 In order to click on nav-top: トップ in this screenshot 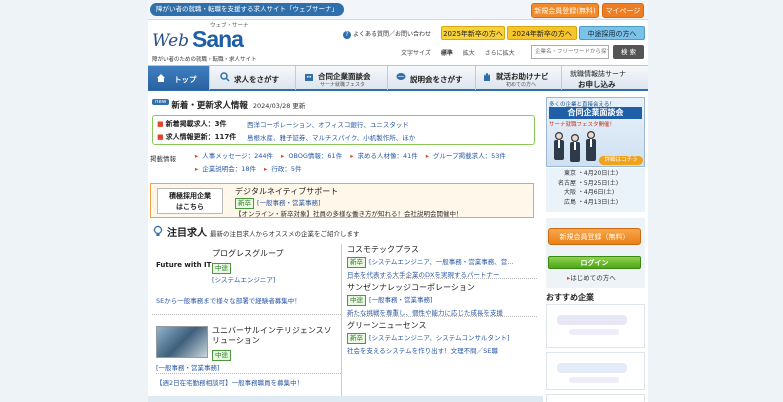, I will do `click(179, 78)`.